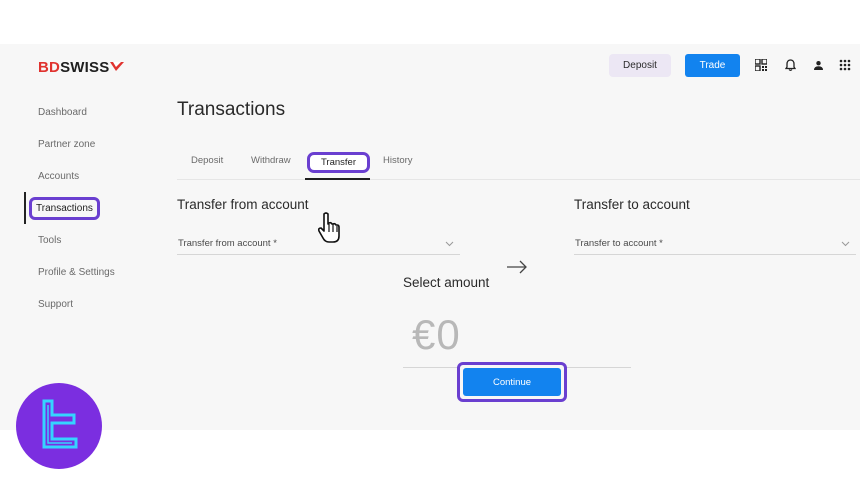 This screenshot has width=860, height=484. I want to click on sidebar-item-transactions: Transactions, so click(84, 208).